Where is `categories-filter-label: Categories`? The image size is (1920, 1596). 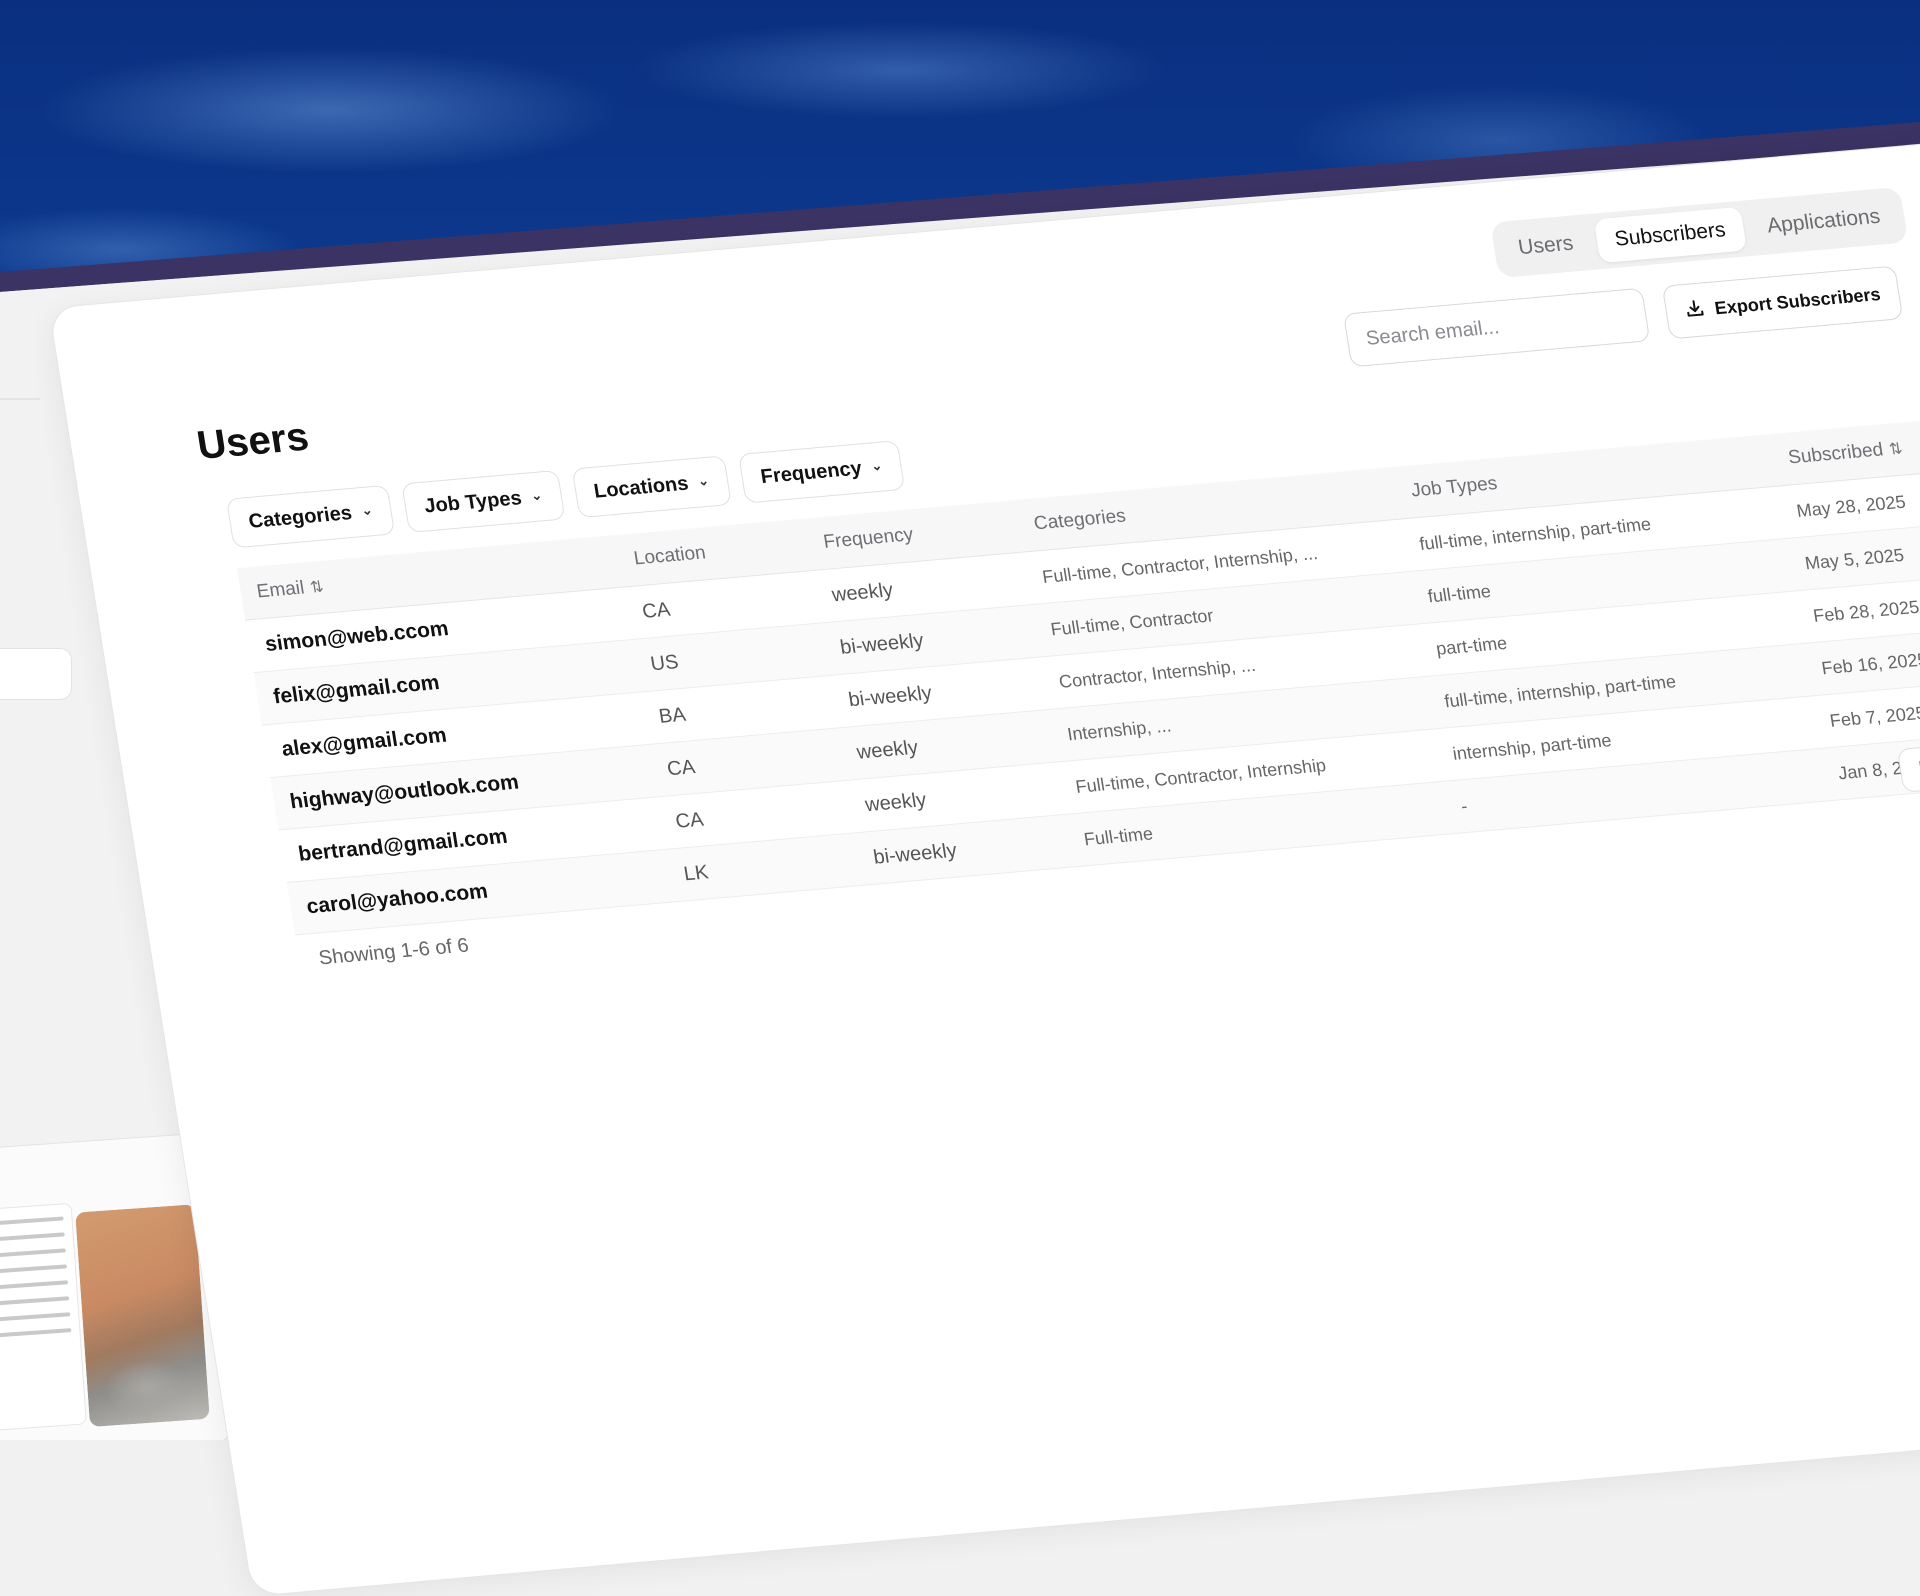
categories-filter-label: Categories is located at coordinates (300, 517).